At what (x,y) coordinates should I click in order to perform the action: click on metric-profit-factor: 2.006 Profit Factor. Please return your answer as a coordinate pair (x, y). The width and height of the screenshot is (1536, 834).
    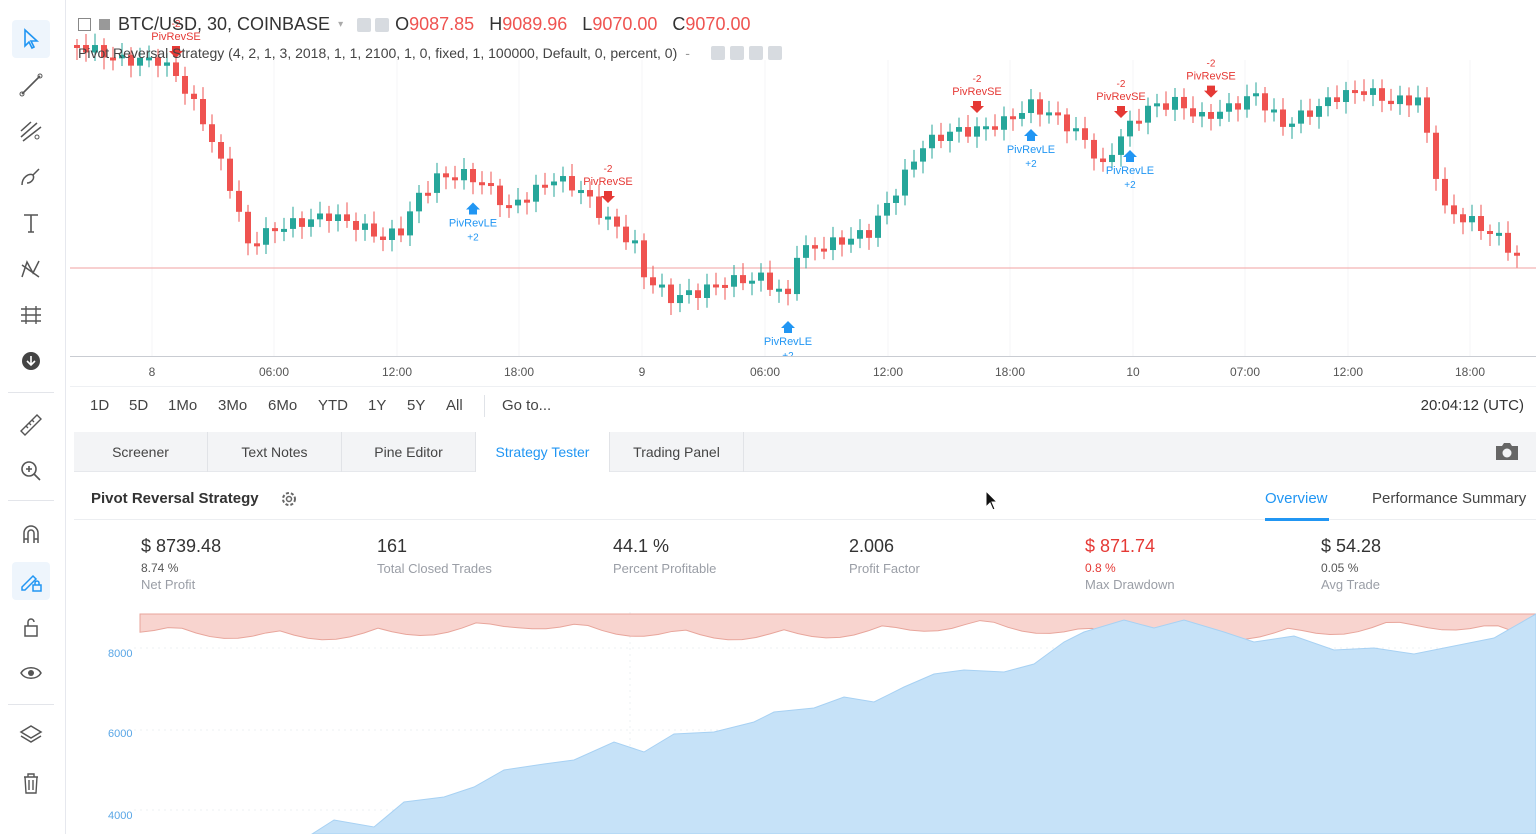
    Looking at the image, I should click on (959, 556).